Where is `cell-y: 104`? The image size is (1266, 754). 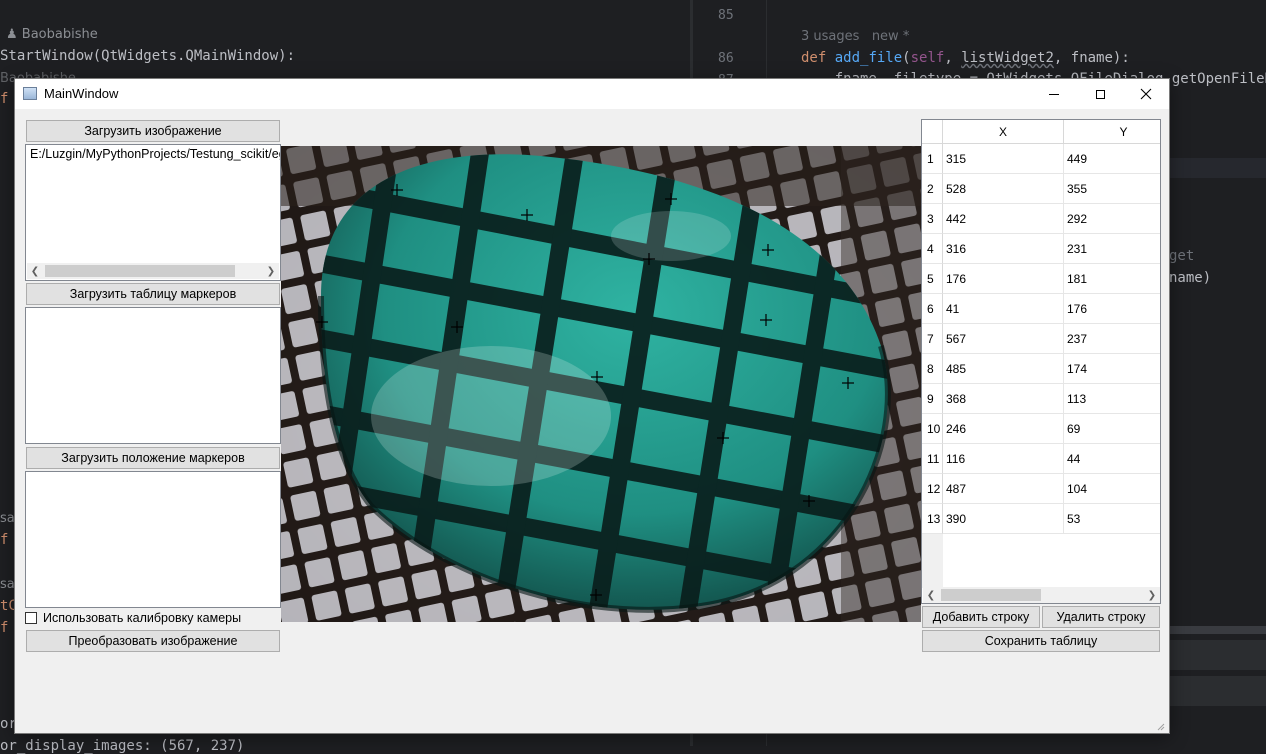 cell-y: 104 is located at coordinates (1112, 489).